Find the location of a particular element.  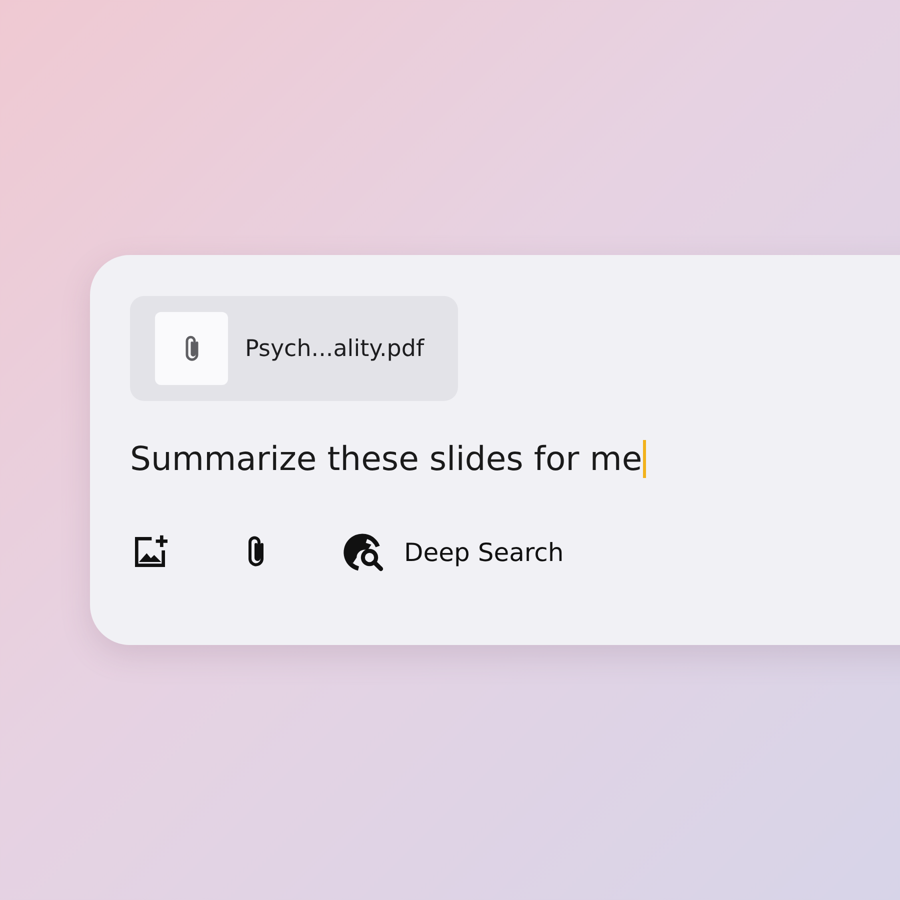

attachment-chip: Psych...ality.pdf is located at coordinates (294, 348).